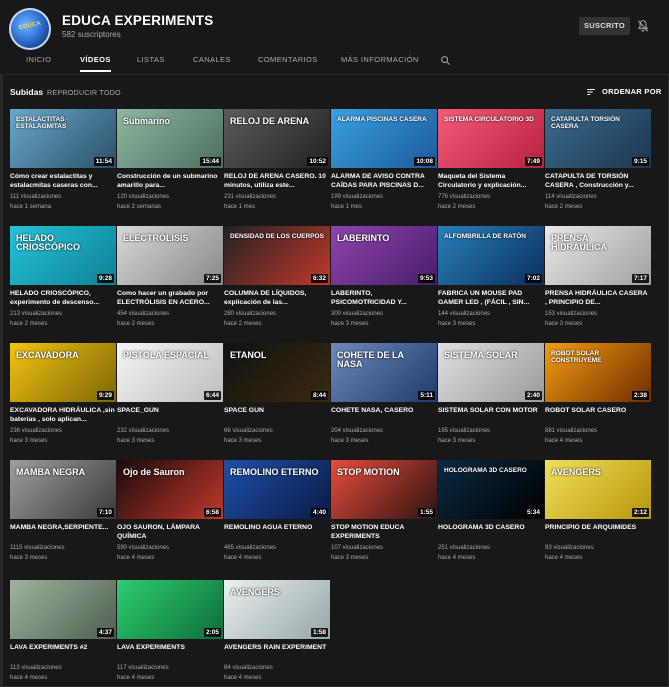 This screenshot has height=687, width=669. What do you see at coordinates (457, 440) in the screenshot?
I see `video-age: hace 3 meses` at bounding box center [457, 440].